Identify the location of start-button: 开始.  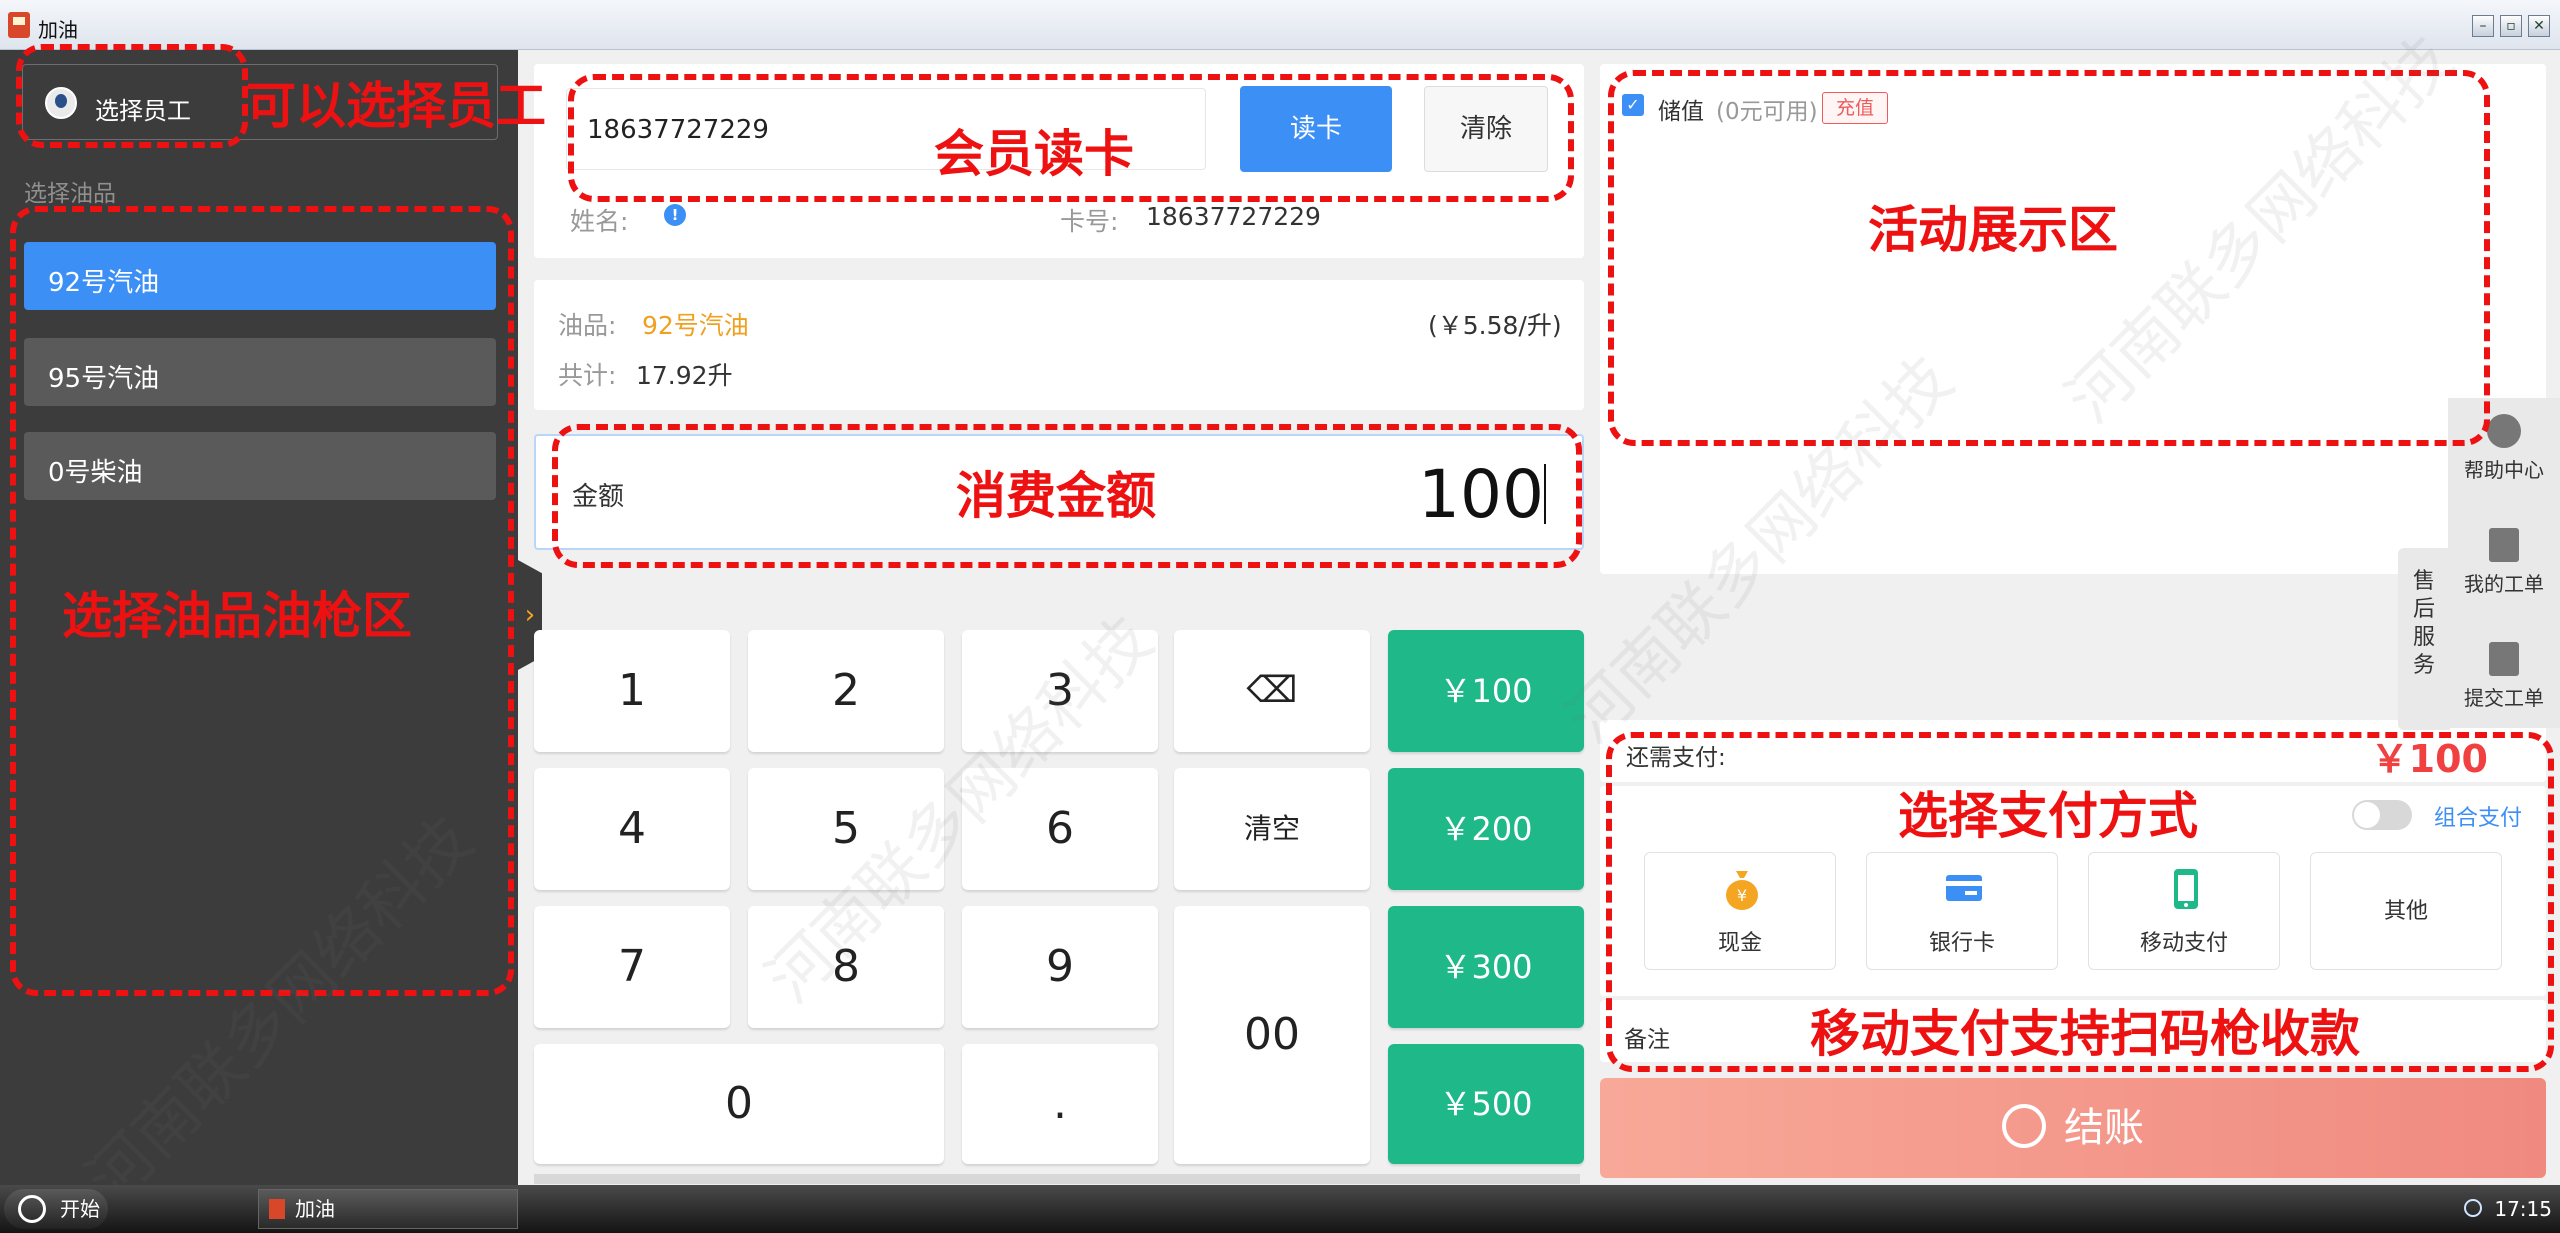
(56, 1209).